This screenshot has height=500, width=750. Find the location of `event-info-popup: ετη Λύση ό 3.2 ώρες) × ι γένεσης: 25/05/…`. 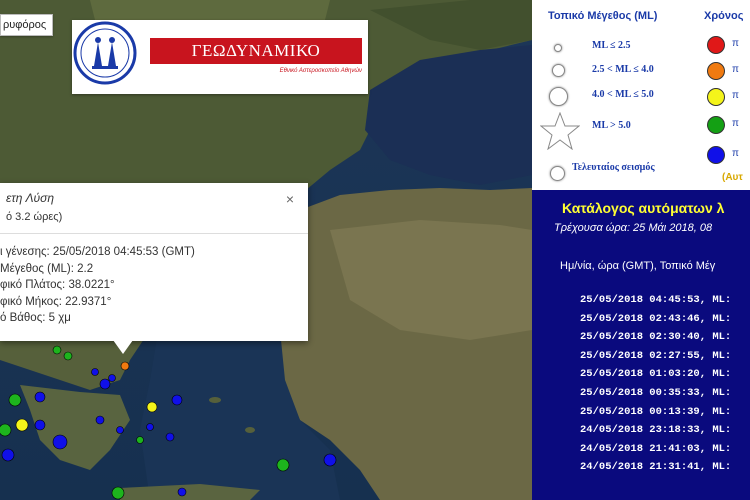

event-info-popup: ετη Λύση ό 3.2 ώρες) × ι γένεσης: 25/05/… is located at coordinates (154, 262).